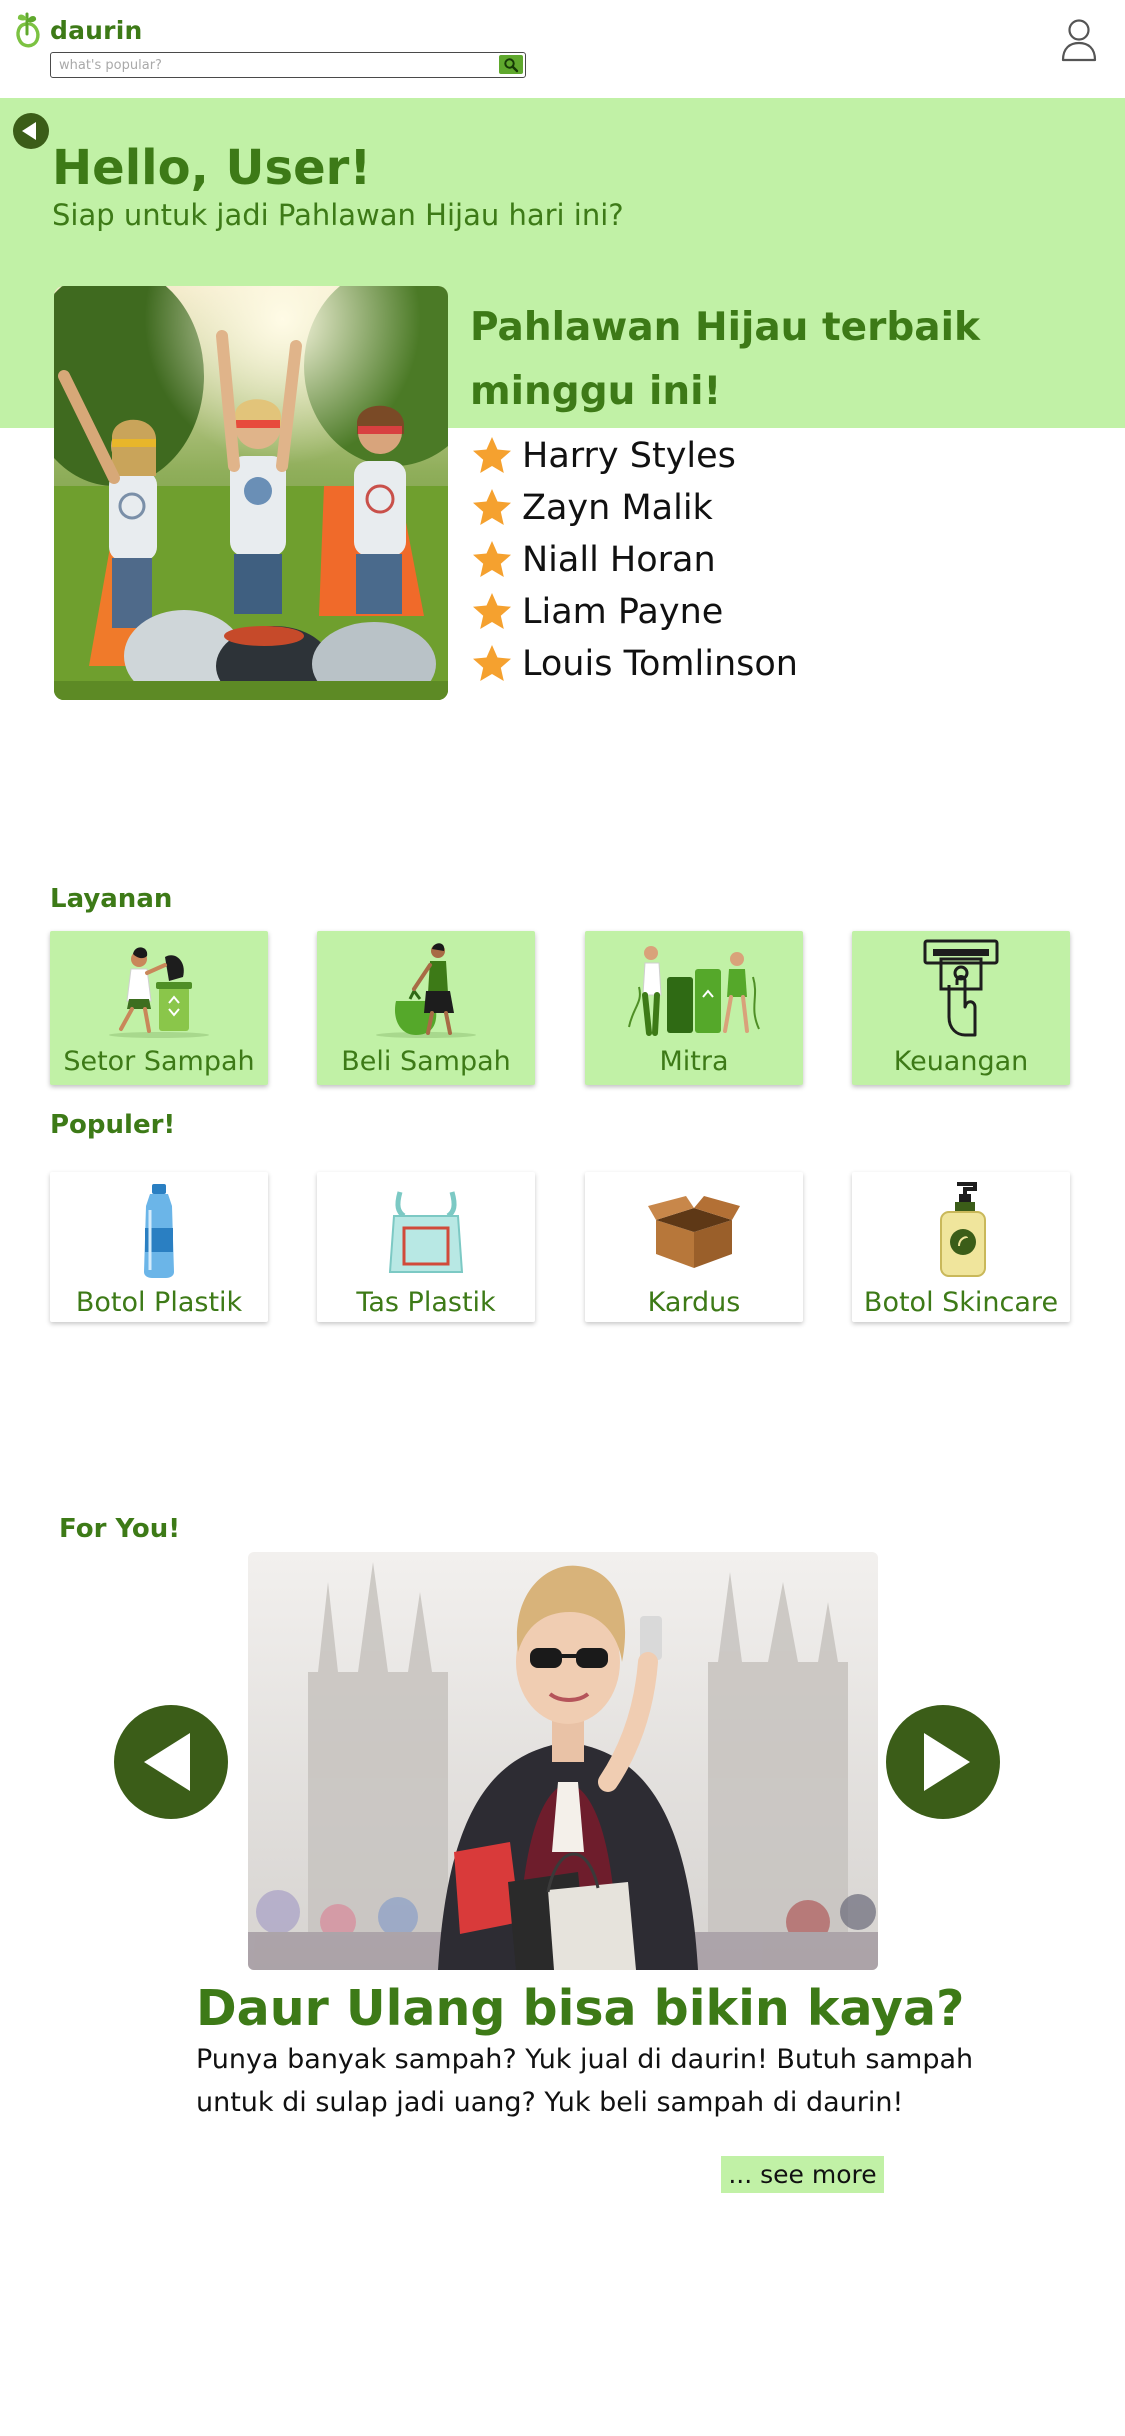  What do you see at coordinates (961, 988) in the screenshot?
I see `atm-money-icon` at bounding box center [961, 988].